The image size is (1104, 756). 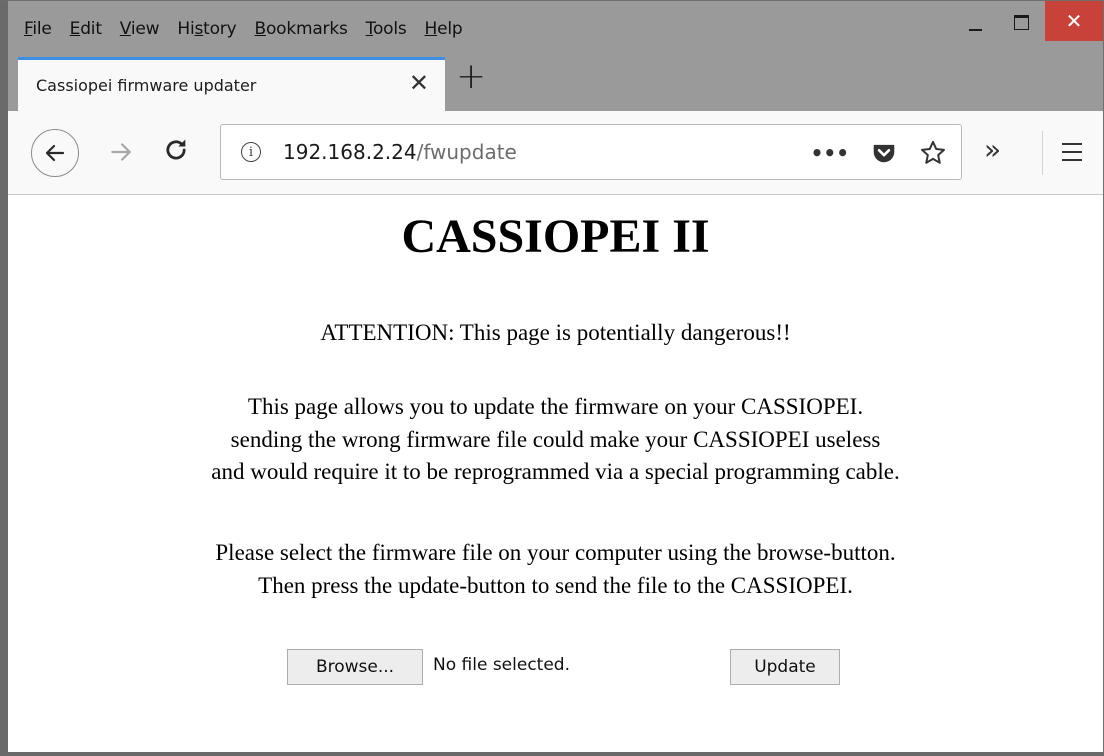 What do you see at coordinates (251, 152) in the screenshot?
I see `info-icon: i` at bounding box center [251, 152].